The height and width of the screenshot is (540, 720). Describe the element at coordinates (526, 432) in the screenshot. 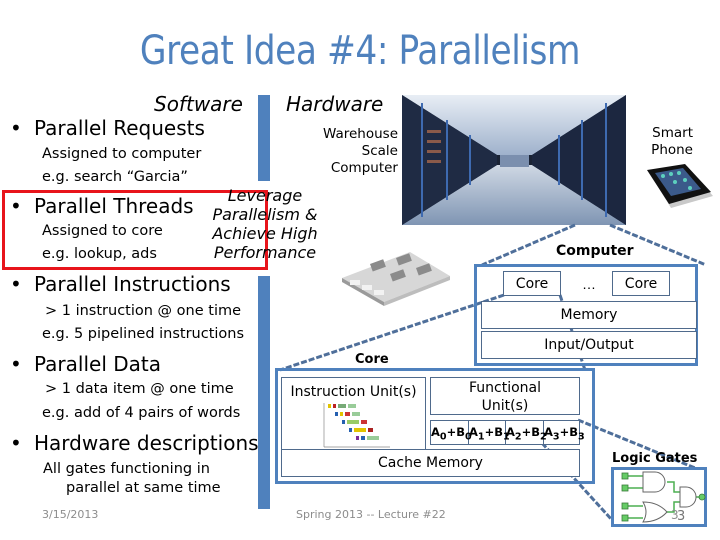

I see `vector-add-cell: A2+B2` at that location.